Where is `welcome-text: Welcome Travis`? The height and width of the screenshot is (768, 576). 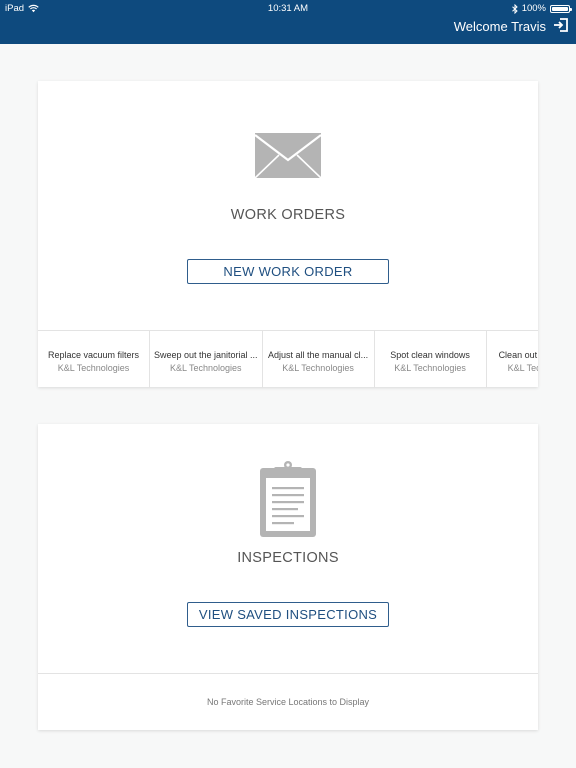 welcome-text: Welcome Travis is located at coordinates (499, 26).